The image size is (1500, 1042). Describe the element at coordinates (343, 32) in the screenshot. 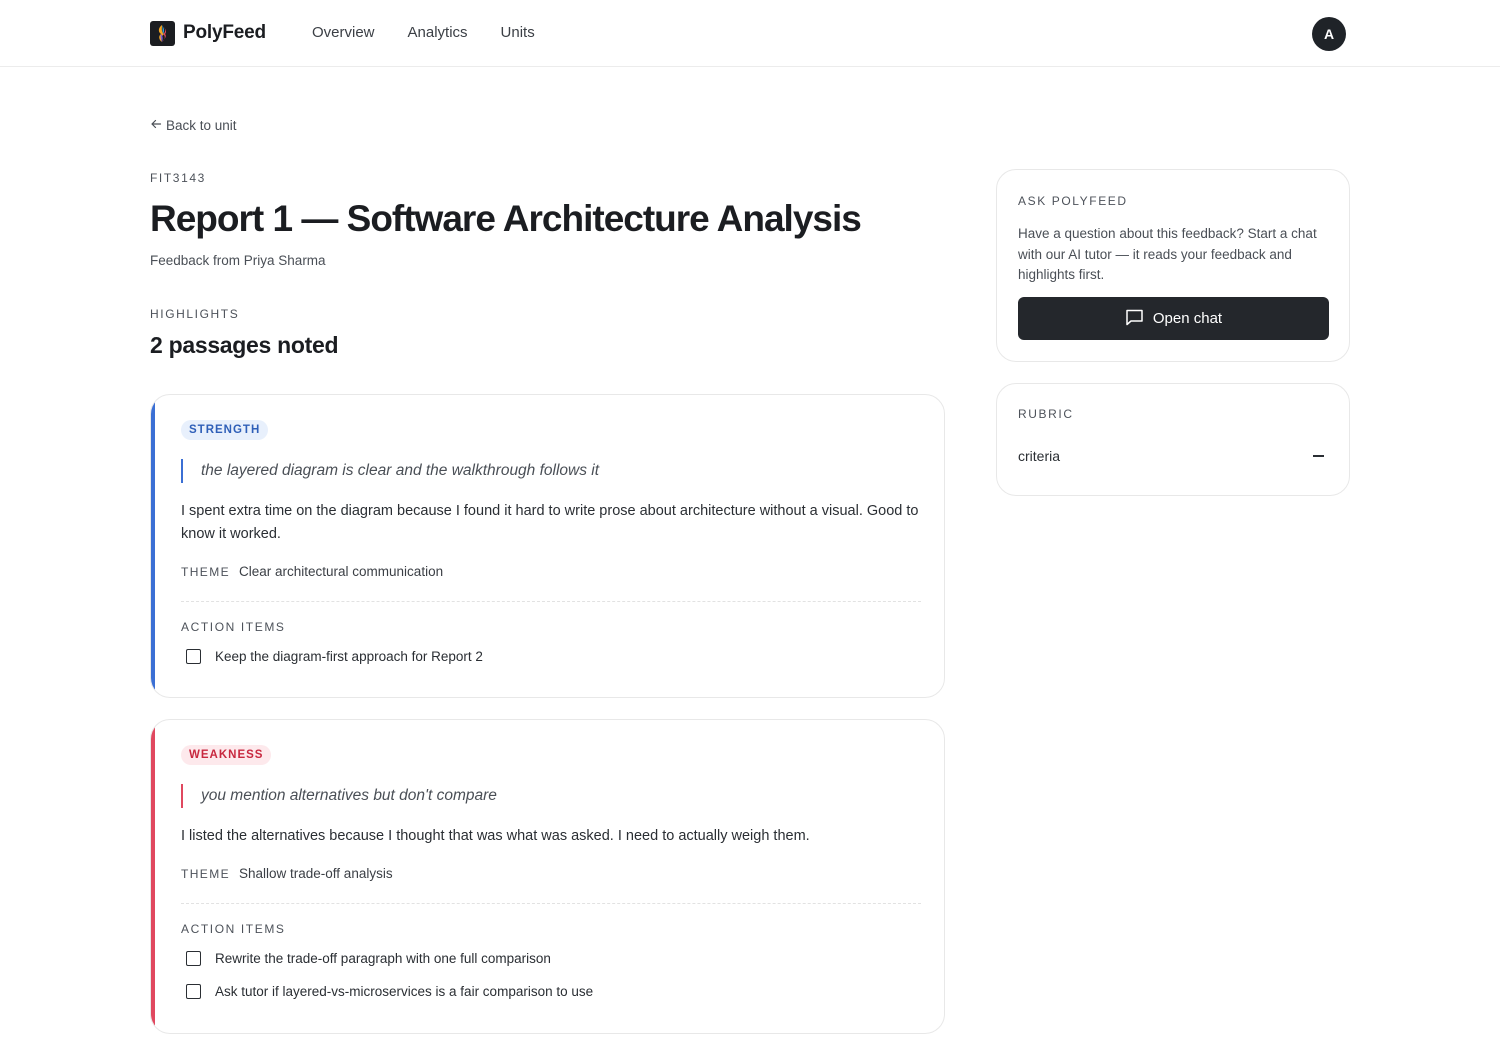

I see `nav-overview: Overview` at that location.